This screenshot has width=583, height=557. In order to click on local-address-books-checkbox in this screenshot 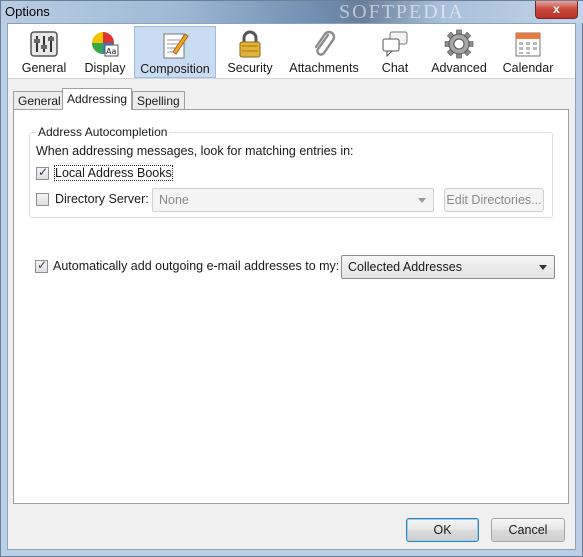, I will do `click(42, 172)`.